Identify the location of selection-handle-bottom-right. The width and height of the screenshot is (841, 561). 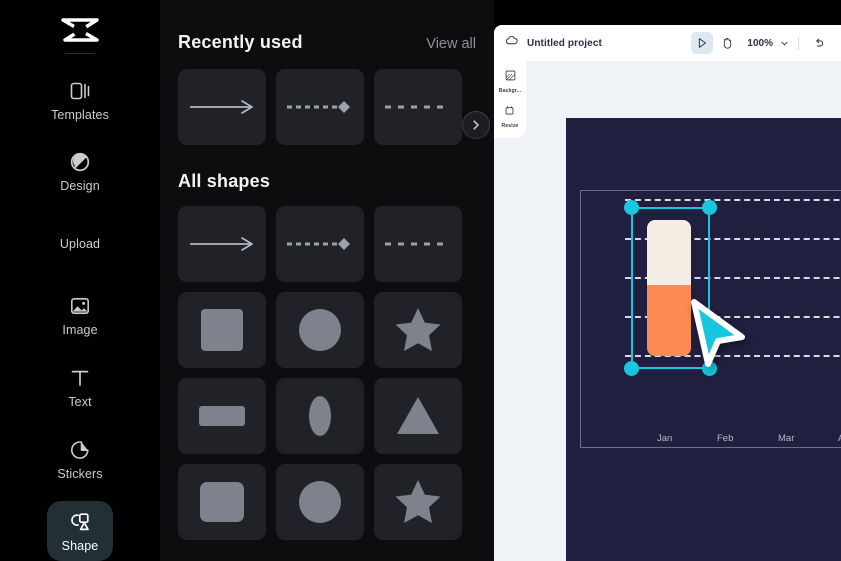
(709, 368).